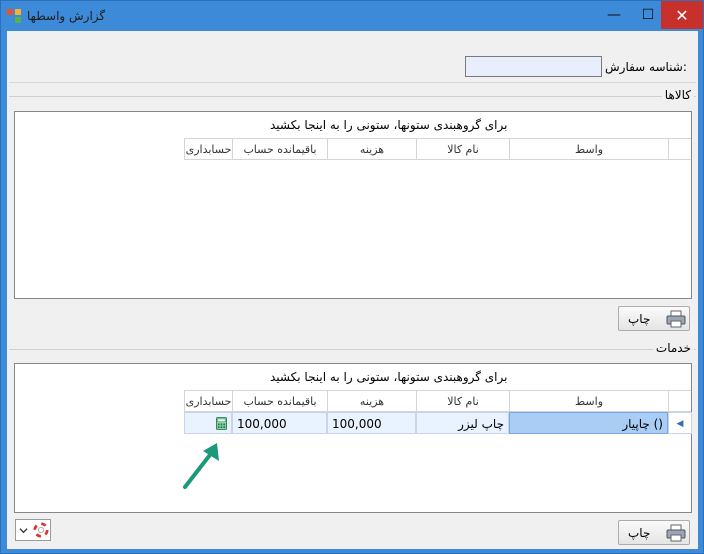  What do you see at coordinates (654, 318) in the screenshot?
I see `goods-print-button: چاپ` at bounding box center [654, 318].